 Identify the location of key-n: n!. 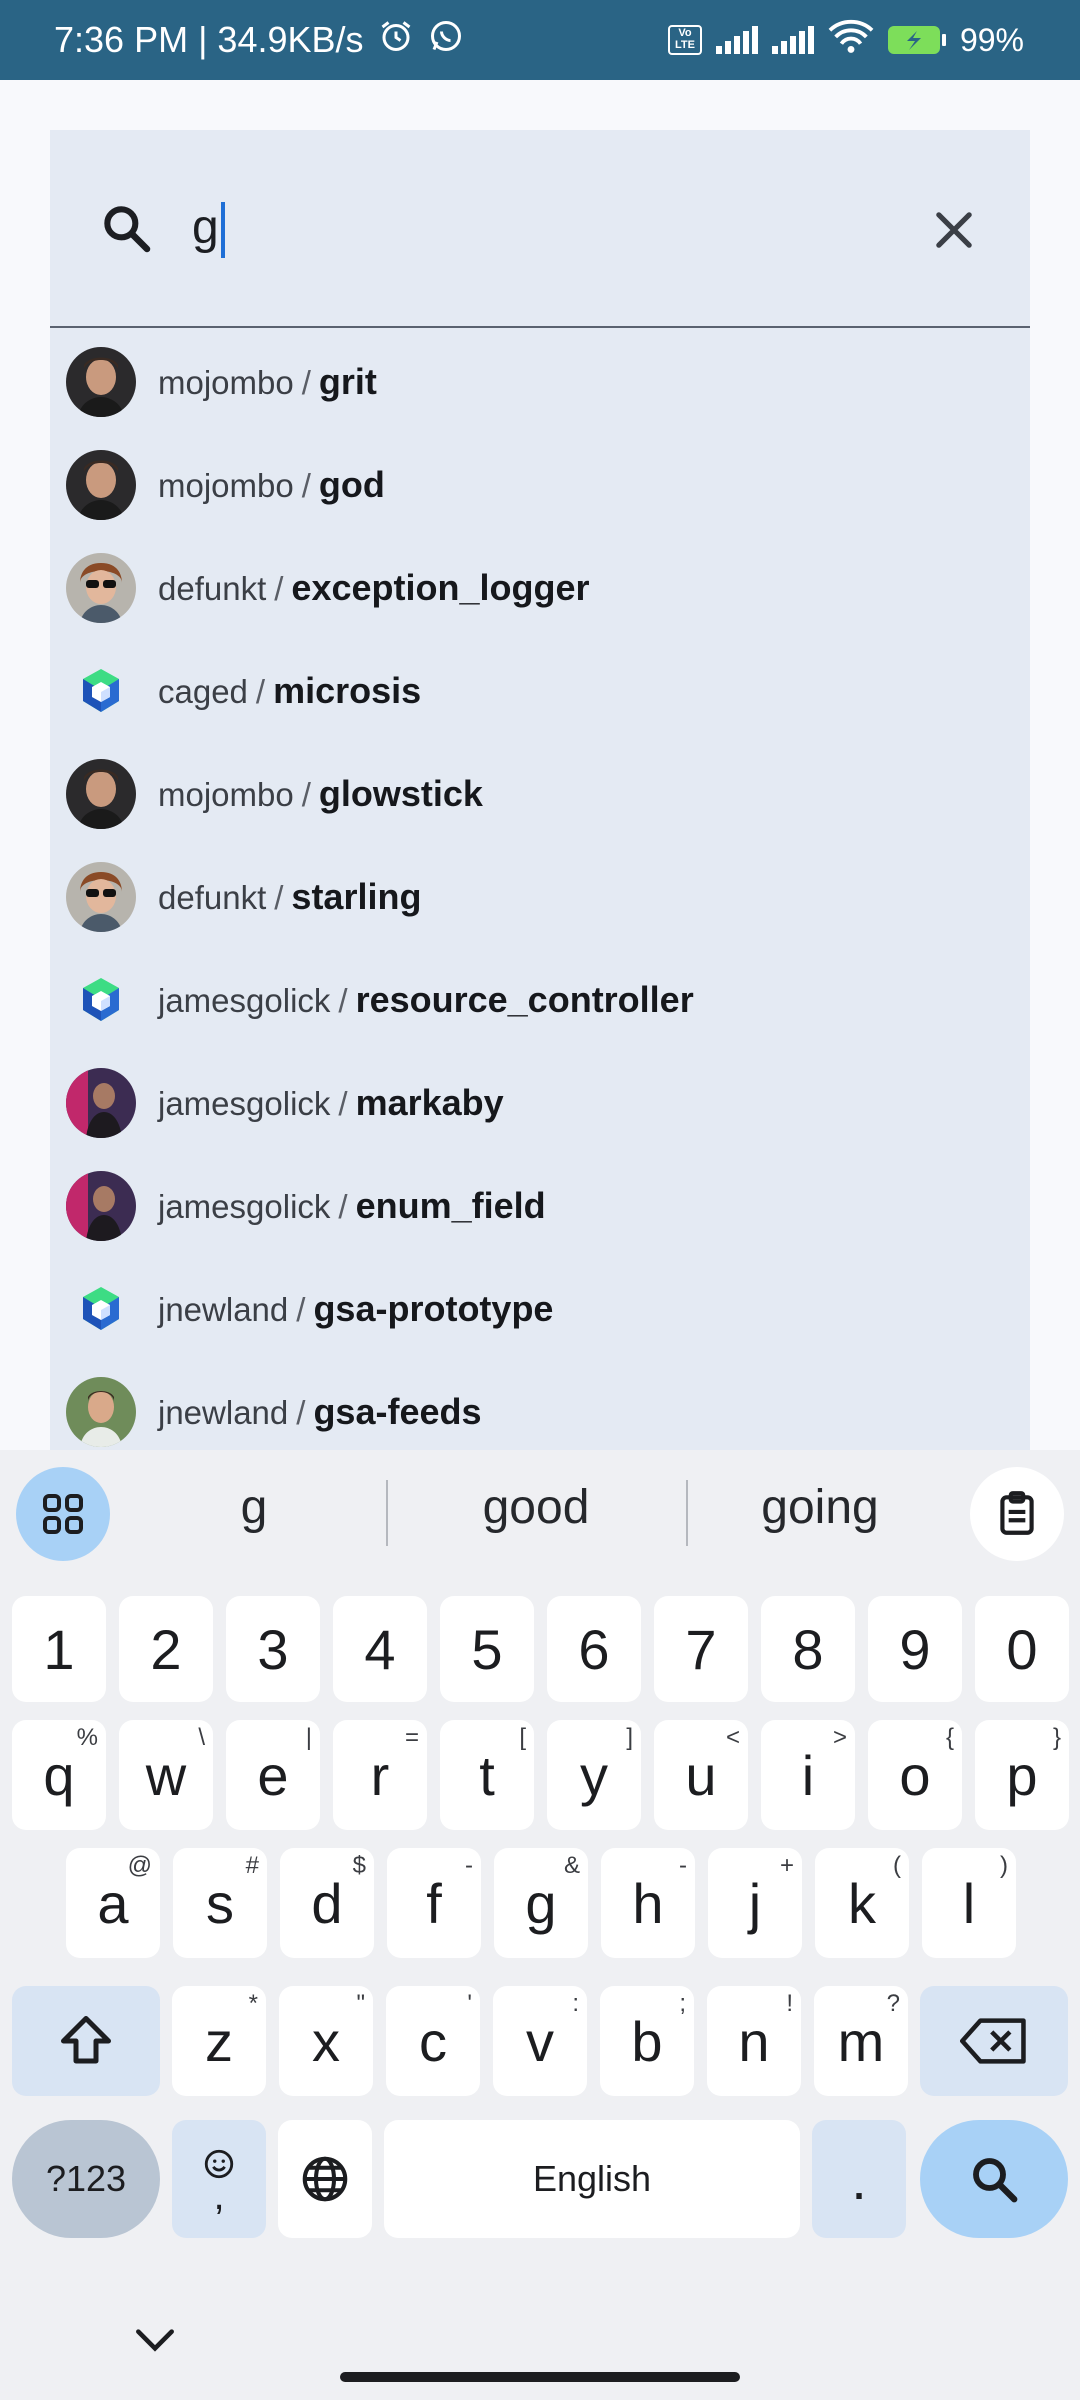
(754, 2041).